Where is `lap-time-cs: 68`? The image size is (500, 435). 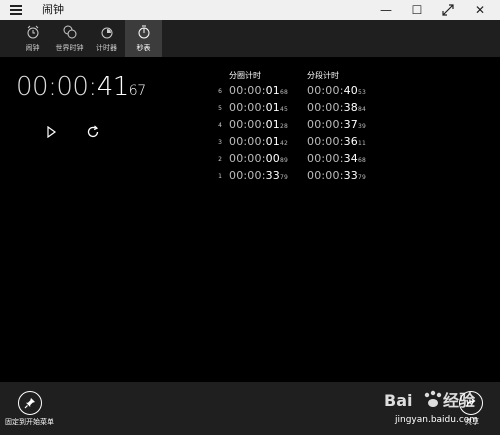
lap-time-cs: 68 is located at coordinates (284, 92).